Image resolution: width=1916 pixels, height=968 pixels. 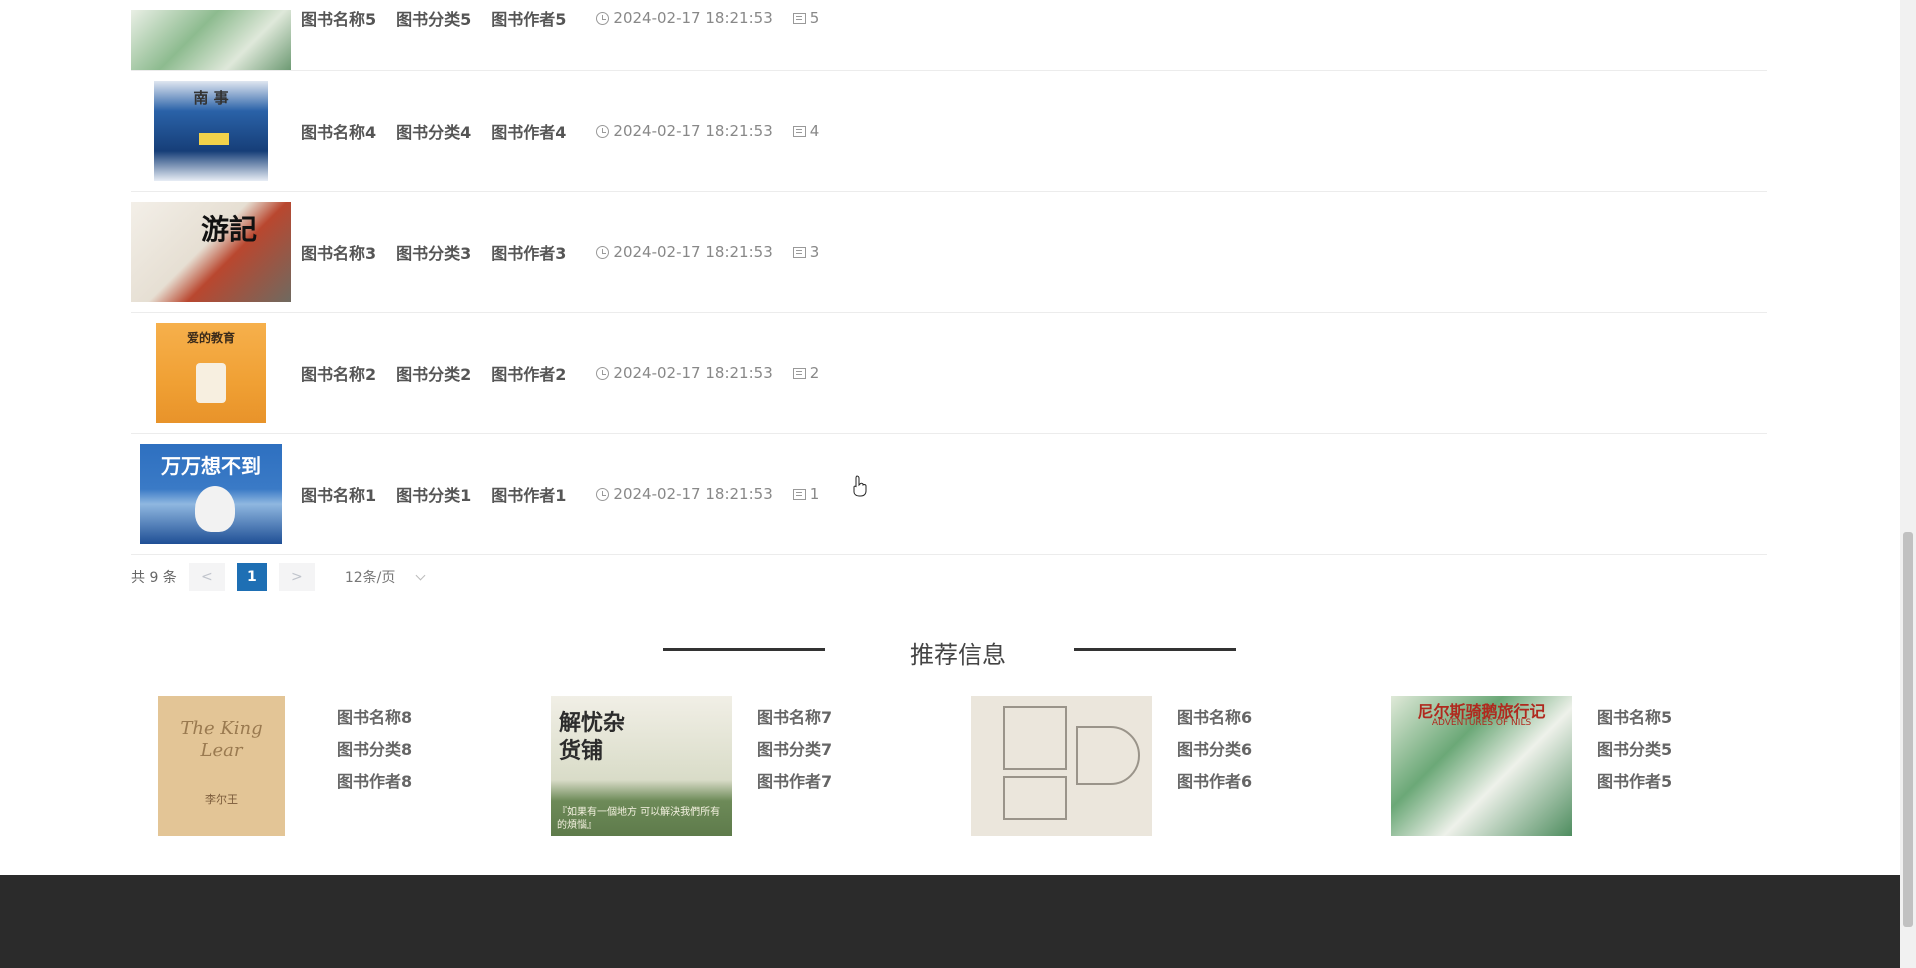 I want to click on book-cover, so click(x=211, y=40).